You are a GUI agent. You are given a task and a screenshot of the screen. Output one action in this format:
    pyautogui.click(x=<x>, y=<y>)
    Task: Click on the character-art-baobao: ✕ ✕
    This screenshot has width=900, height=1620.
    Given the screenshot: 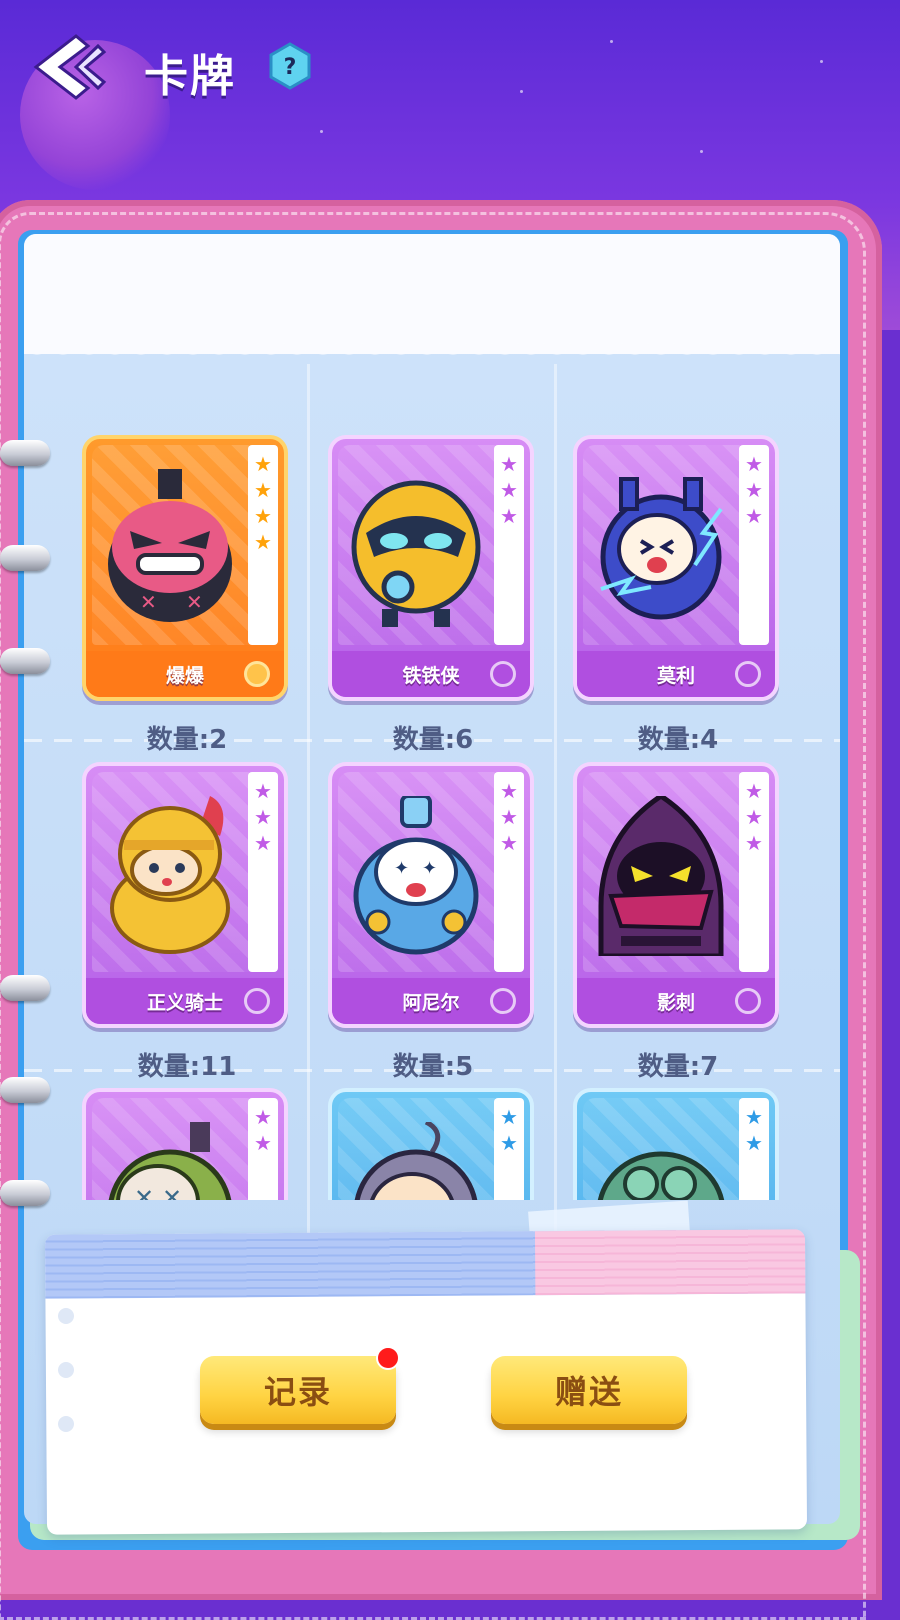 What is the action you would take?
    pyautogui.click(x=170, y=545)
    